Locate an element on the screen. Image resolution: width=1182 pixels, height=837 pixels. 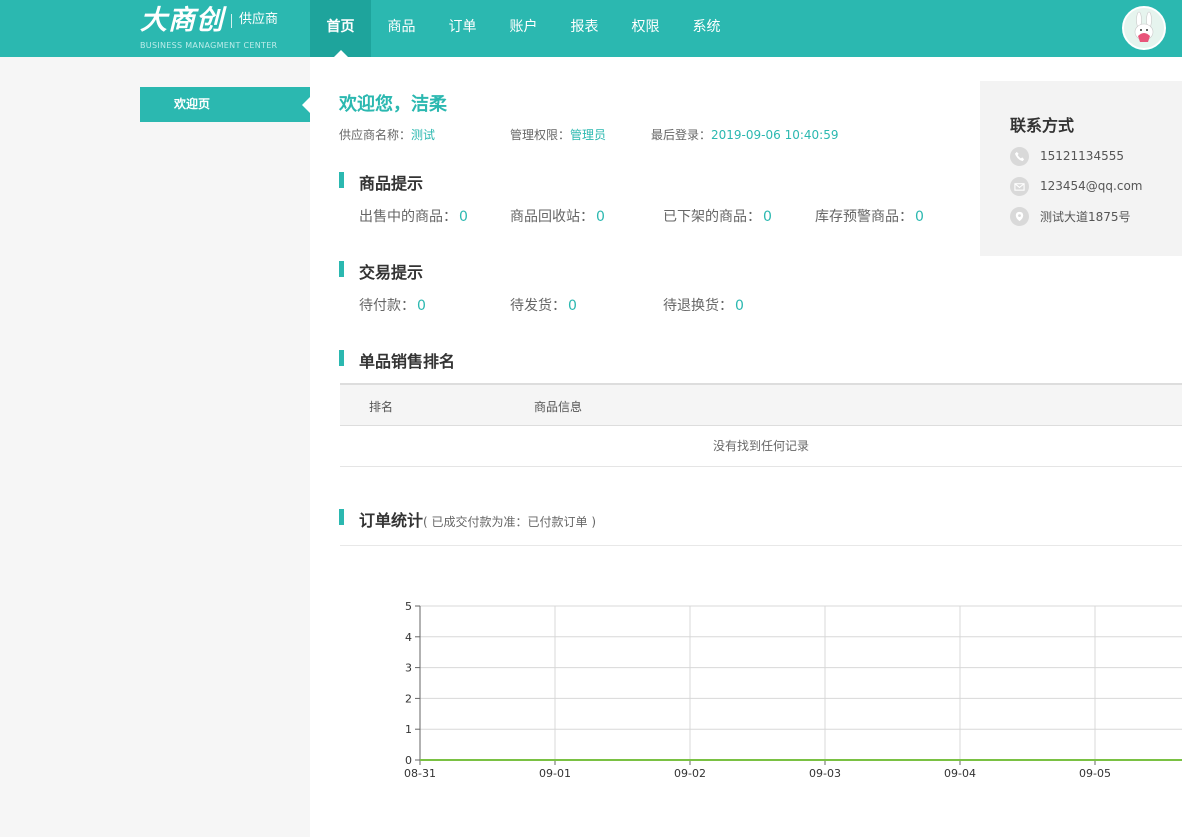
x-tick-label: 08-31 is located at coordinates (420, 773).